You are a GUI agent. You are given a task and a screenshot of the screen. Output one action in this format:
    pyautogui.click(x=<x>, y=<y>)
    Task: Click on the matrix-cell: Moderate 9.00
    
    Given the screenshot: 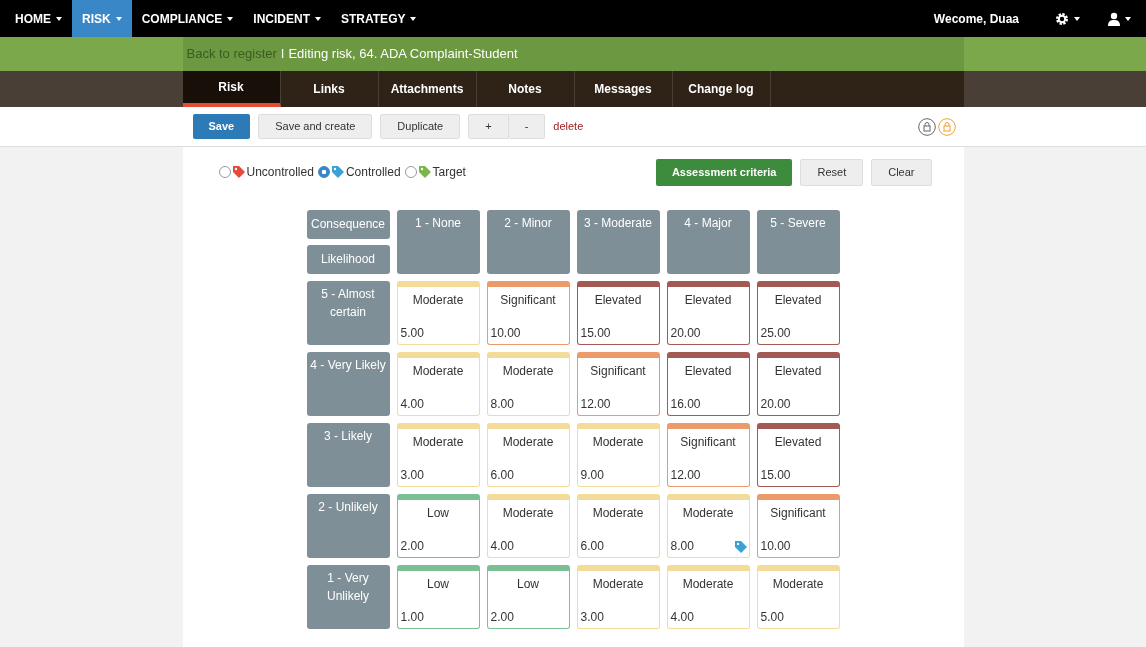 What is the action you would take?
    pyautogui.click(x=618, y=454)
    